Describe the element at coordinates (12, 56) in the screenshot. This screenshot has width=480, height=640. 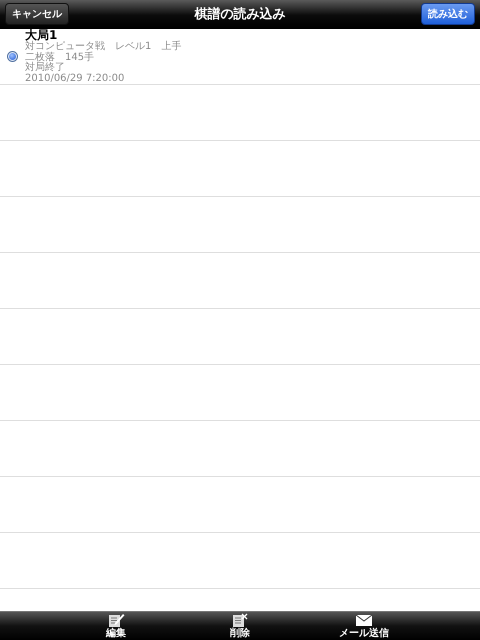
I see `radio-button` at that location.